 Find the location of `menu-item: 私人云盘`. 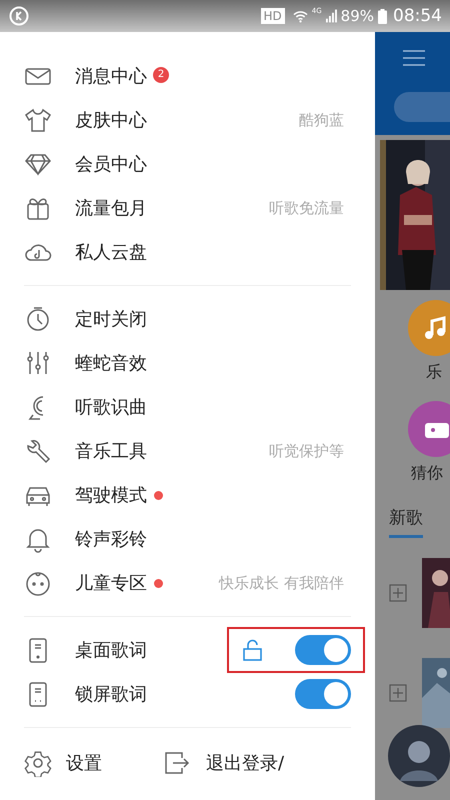

menu-item: 私人云盘 is located at coordinates (187, 252).